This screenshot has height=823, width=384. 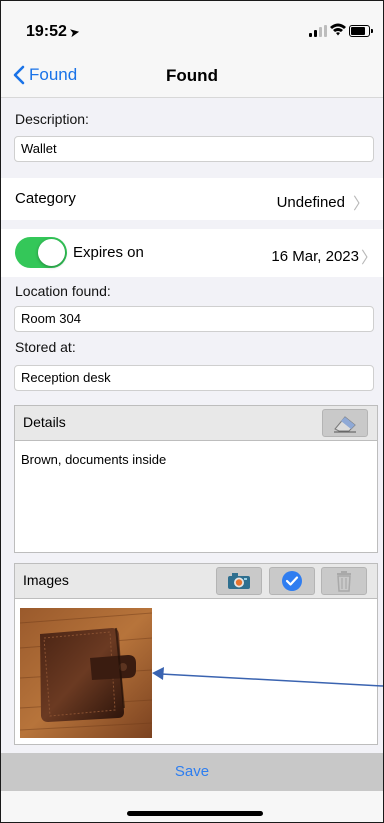 I want to click on home-indicator, so click(x=195, y=813).